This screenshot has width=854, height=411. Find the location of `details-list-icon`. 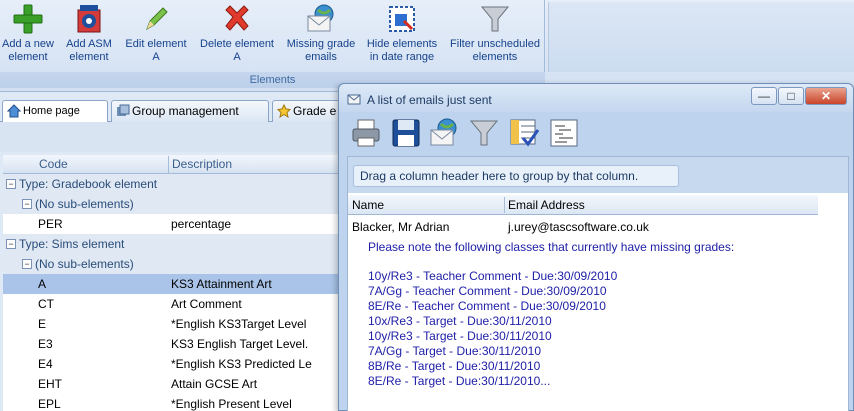

details-list-icon is located at coordinates (564, 133).